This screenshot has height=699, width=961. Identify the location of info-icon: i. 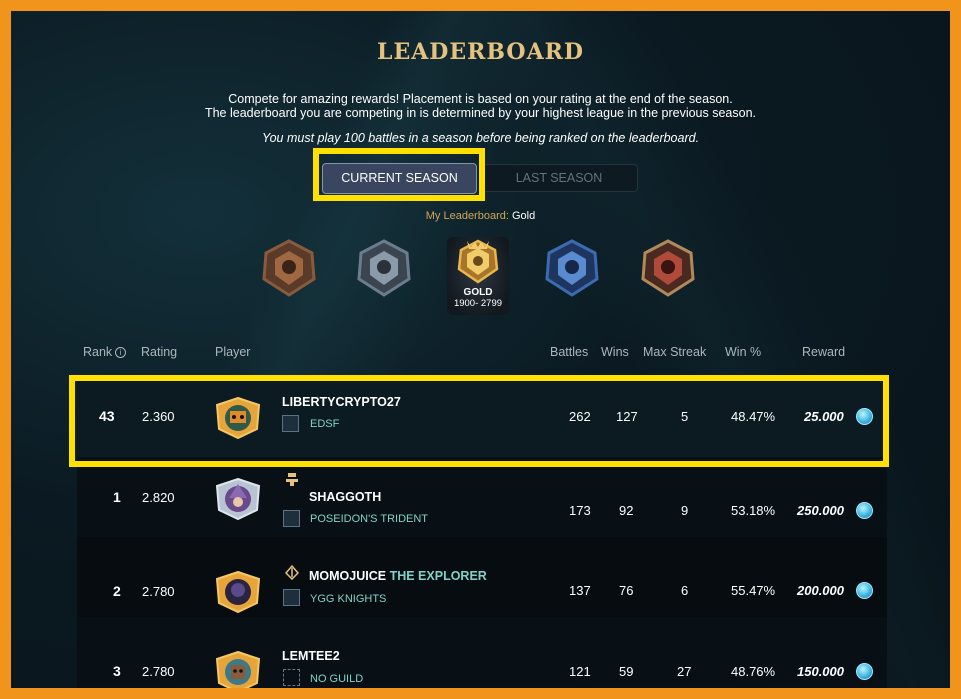
(121, 353).